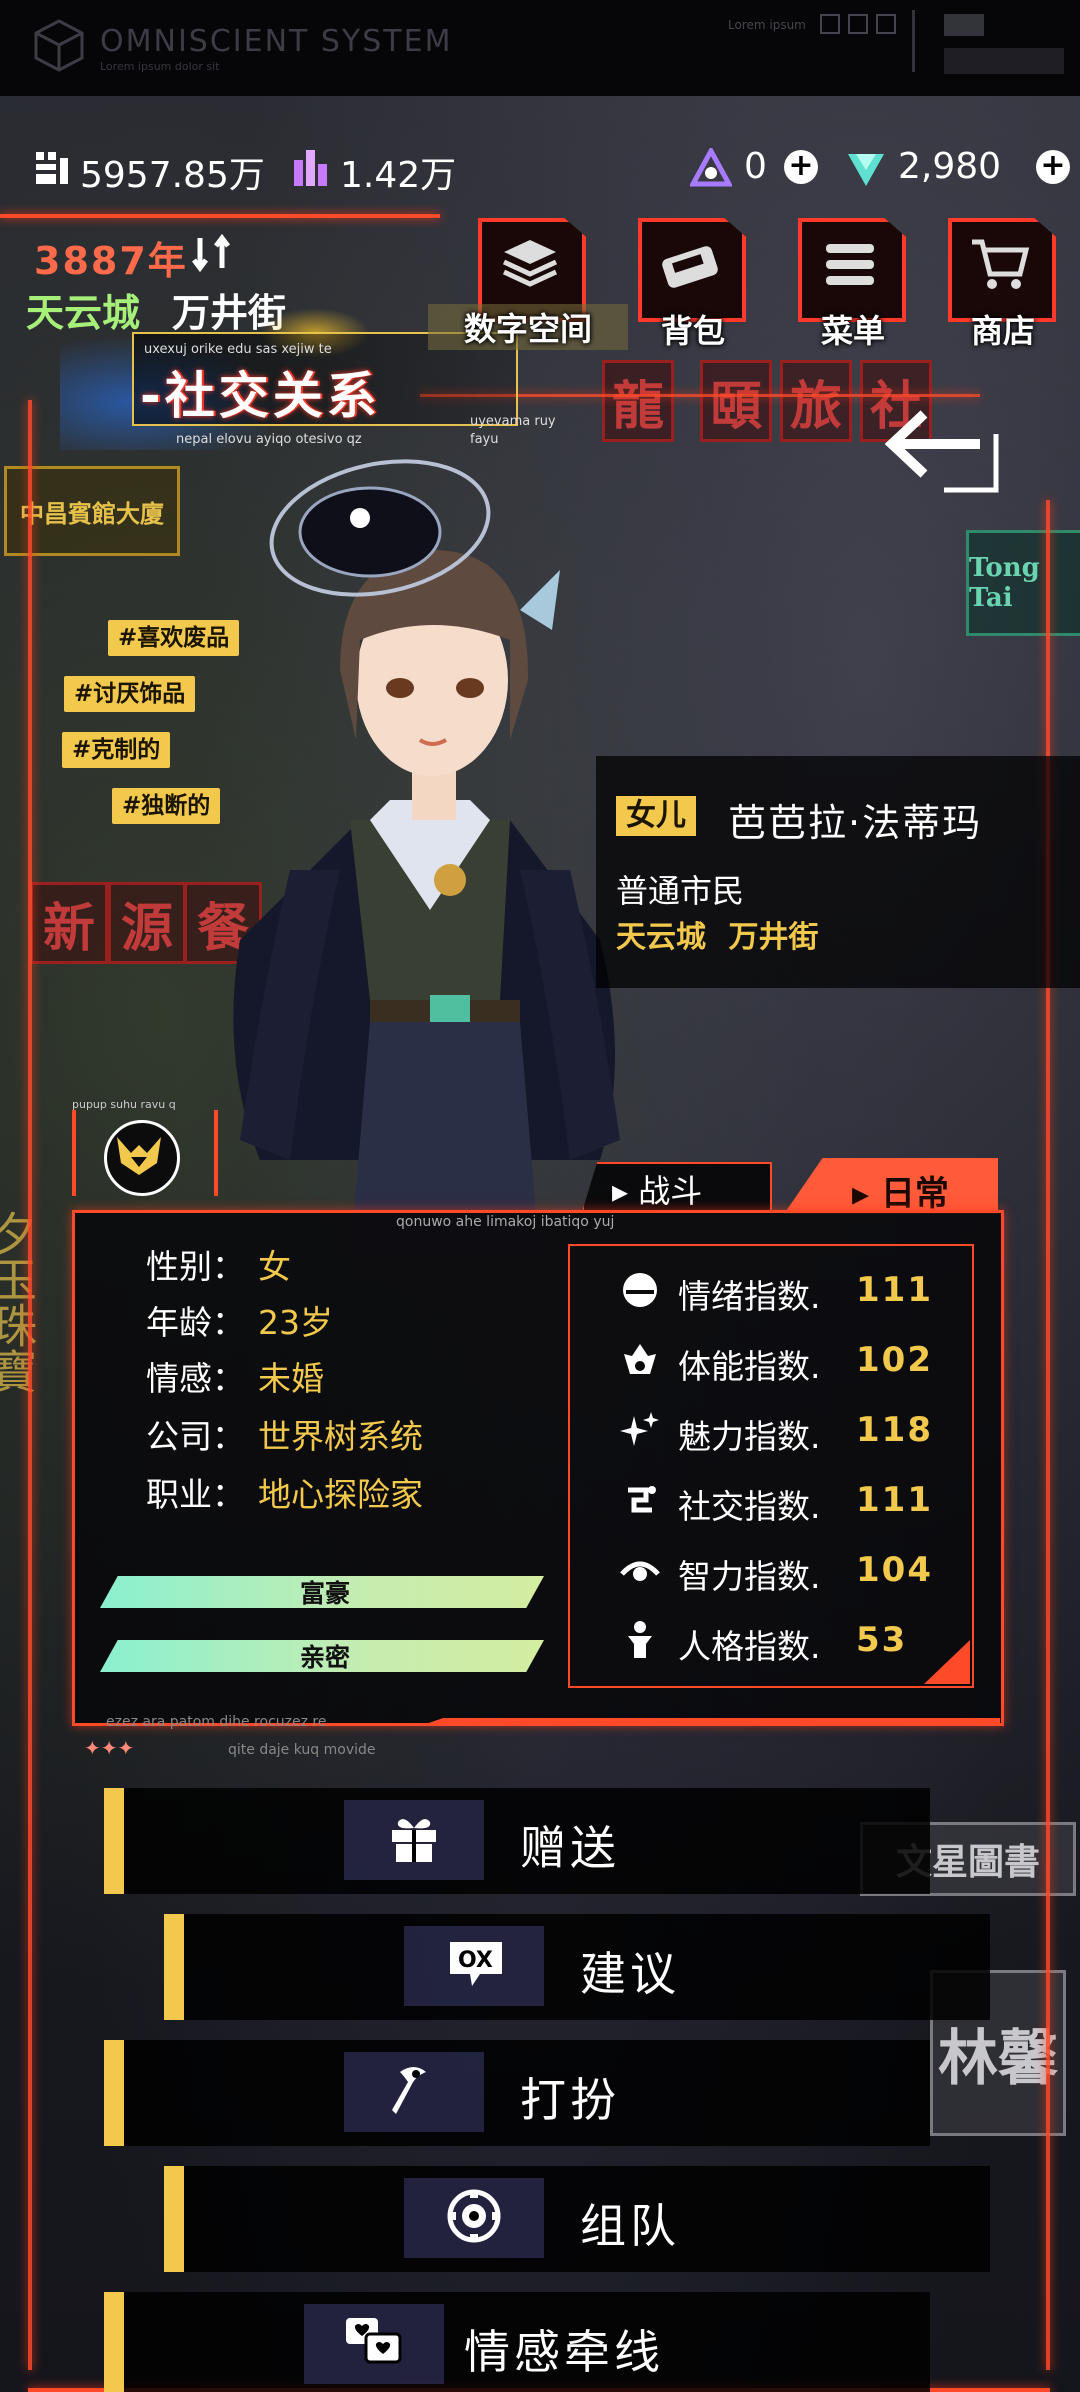 Image resolution: width=1080 pixels, height=2392 pixels. Describe the element at coordinates (661, 937) in the screenshot. I see `character-city: 天云城` at that location.